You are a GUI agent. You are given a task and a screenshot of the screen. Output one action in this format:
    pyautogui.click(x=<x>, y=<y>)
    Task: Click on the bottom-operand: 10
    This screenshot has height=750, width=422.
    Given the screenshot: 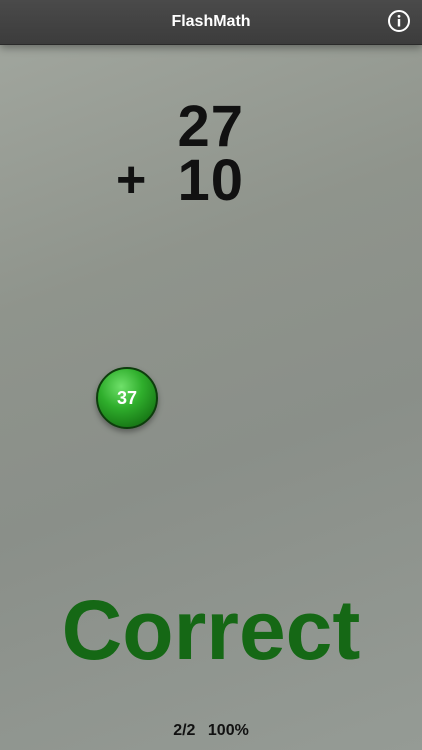 What is the action you would take?
    pyautogui.click(x=210, y=180)
    